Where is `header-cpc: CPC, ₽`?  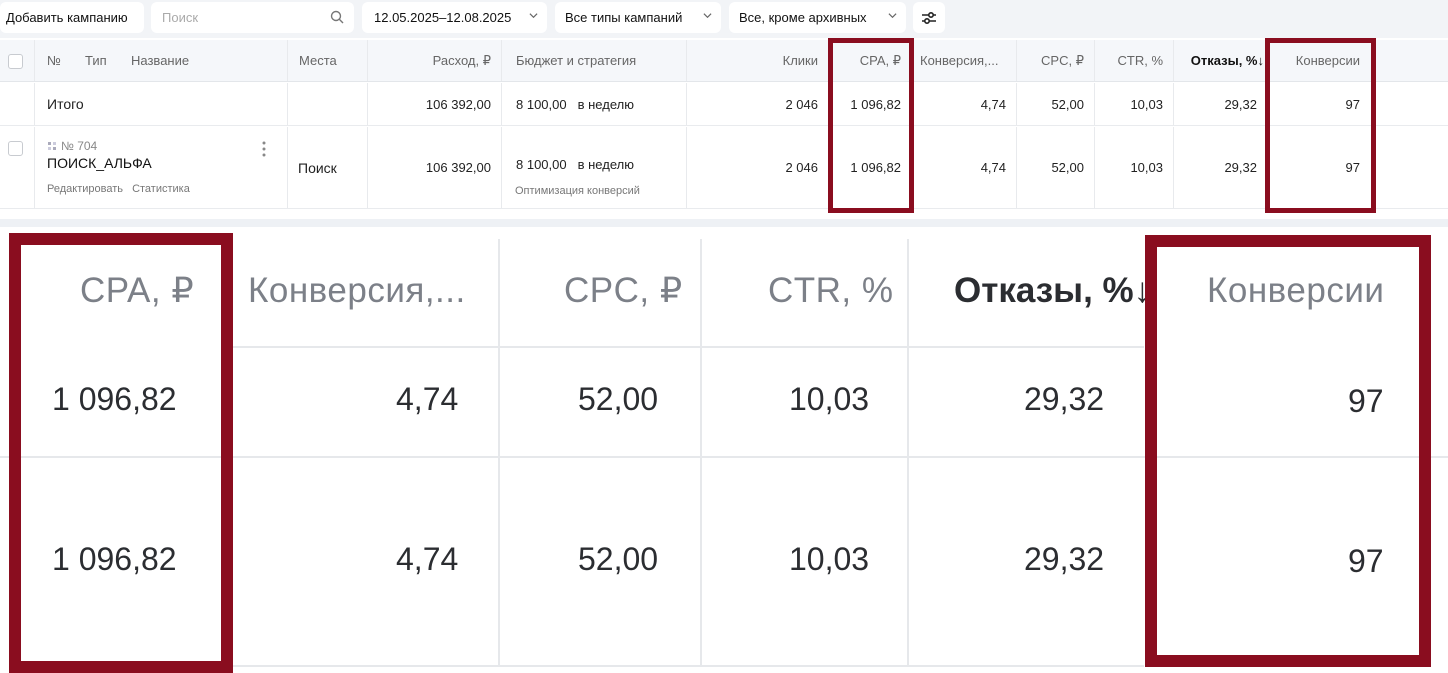
header-cpc: CPC, ₽ is located at coordinates (1055, 60).